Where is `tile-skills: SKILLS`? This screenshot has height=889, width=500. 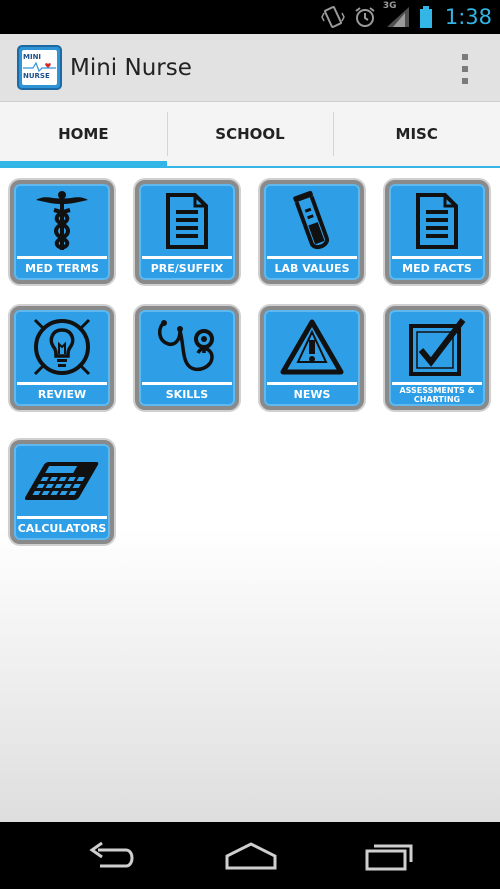 tile-skills: SKILLS is located at coordinates (187, 358).